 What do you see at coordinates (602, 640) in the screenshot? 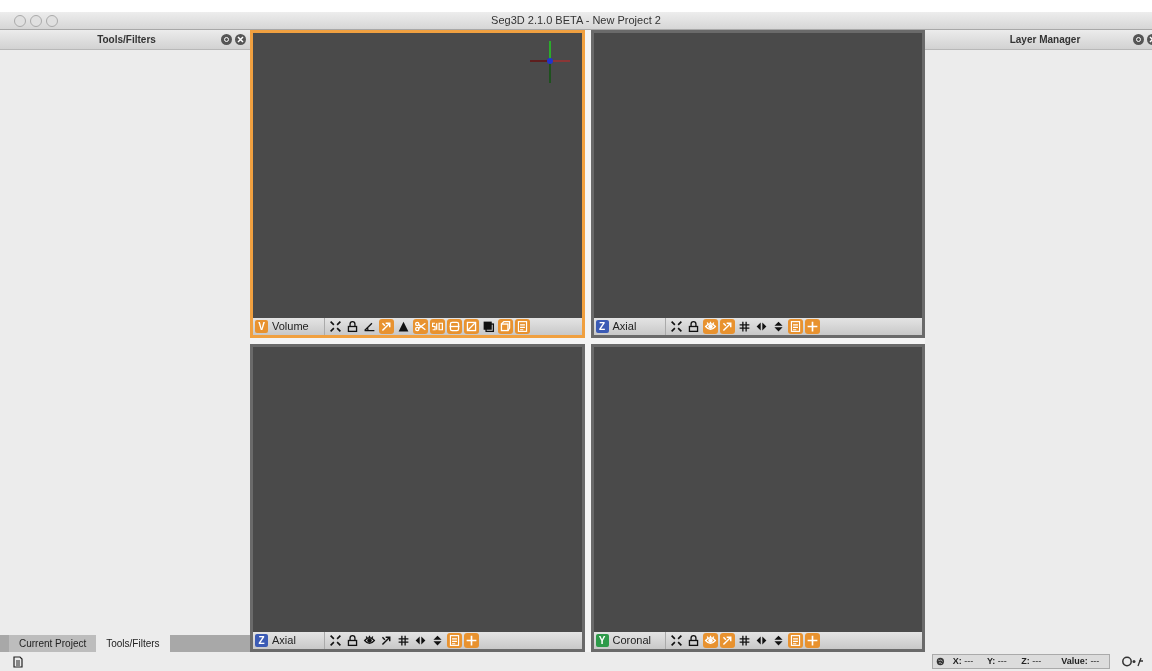
I see `view-letter-badge: Y` at bounding box center [602, 640].